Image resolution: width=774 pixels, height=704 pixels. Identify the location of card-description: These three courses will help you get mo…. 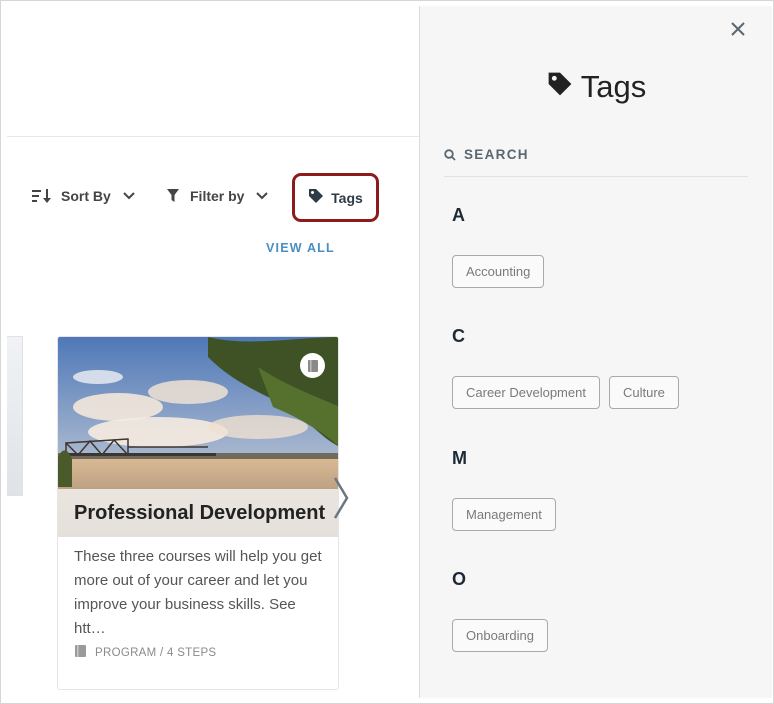
(198, 592).